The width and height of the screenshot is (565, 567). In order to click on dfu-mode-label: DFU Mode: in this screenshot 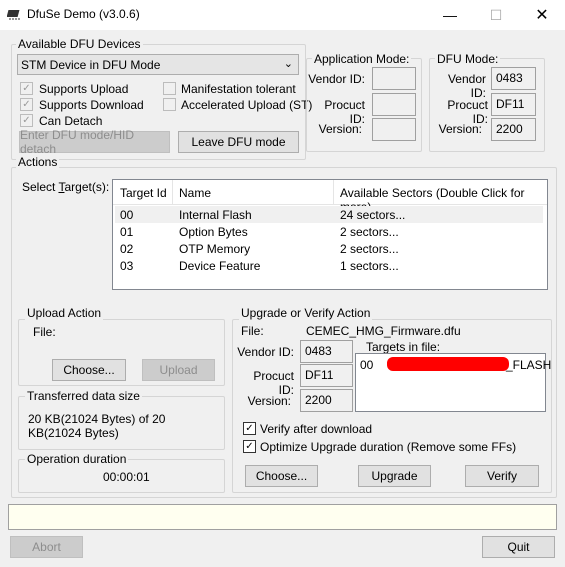, I will do `click(468, 59)`.